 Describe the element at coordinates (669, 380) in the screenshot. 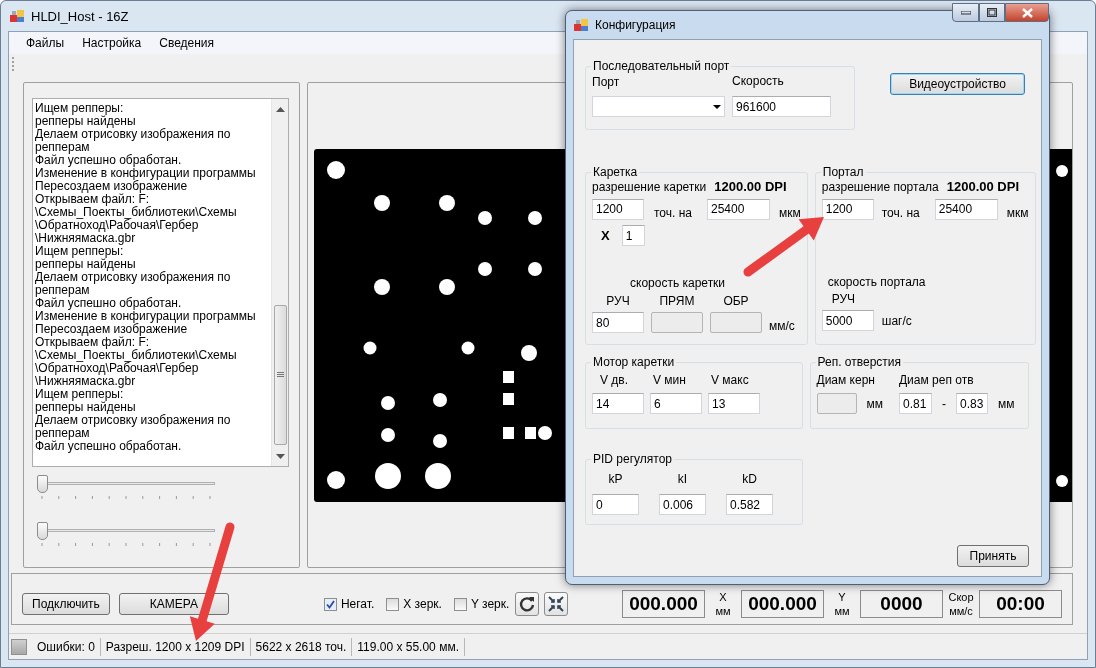

I see `field-label: V мин` at that location.